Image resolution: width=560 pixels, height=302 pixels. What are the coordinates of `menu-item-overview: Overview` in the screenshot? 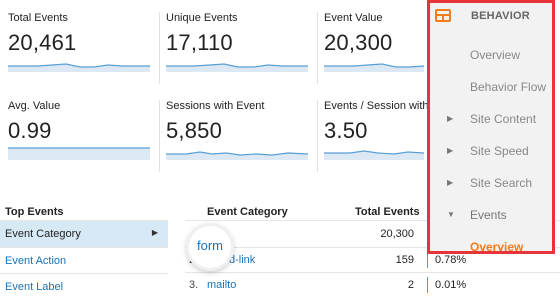 It's located at (491, 56).